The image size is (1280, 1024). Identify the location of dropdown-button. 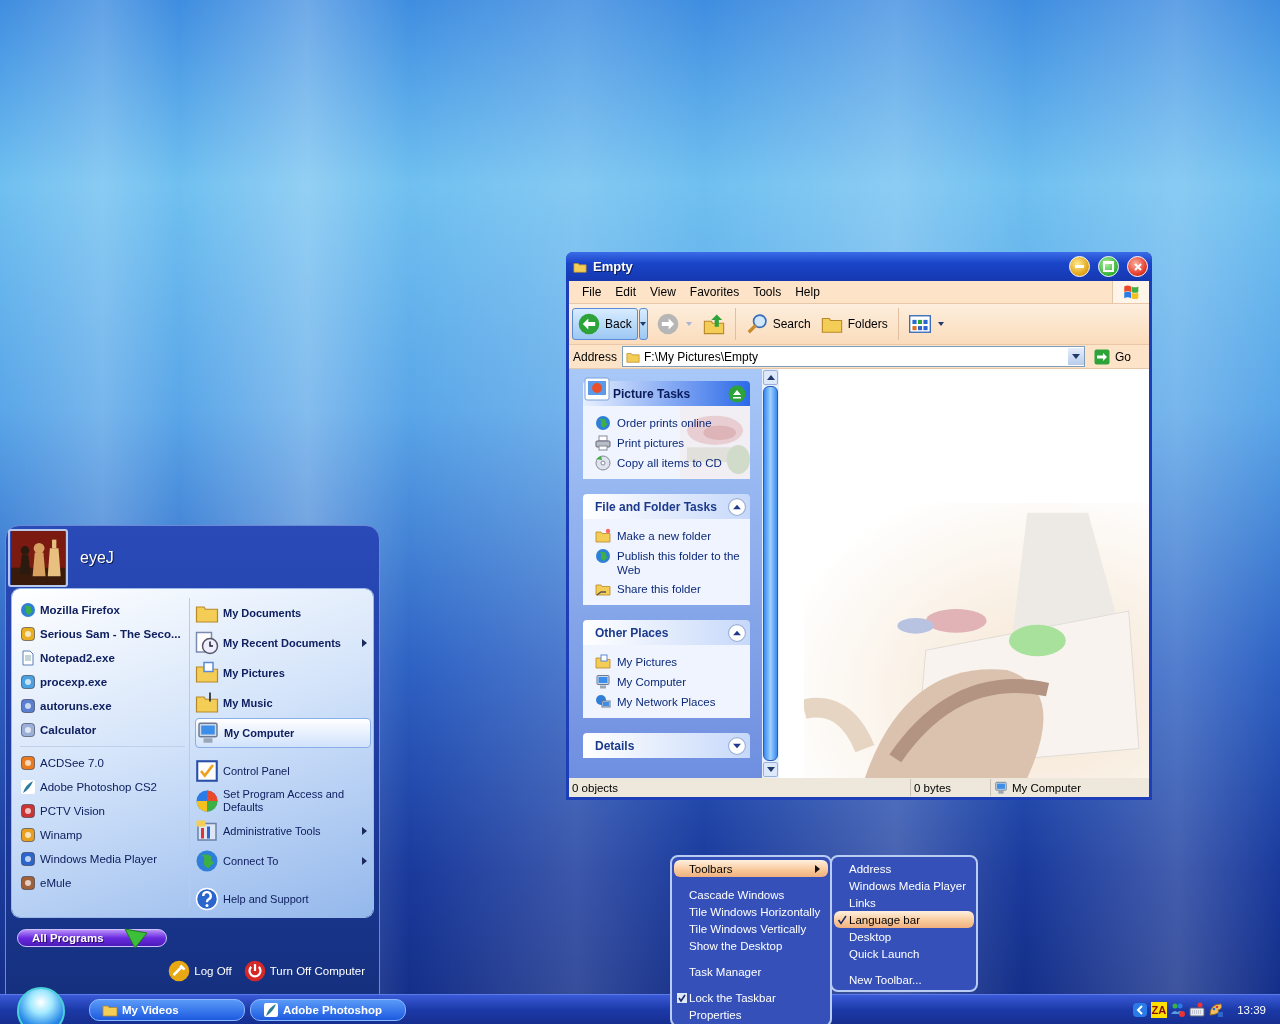
(1076, 356).